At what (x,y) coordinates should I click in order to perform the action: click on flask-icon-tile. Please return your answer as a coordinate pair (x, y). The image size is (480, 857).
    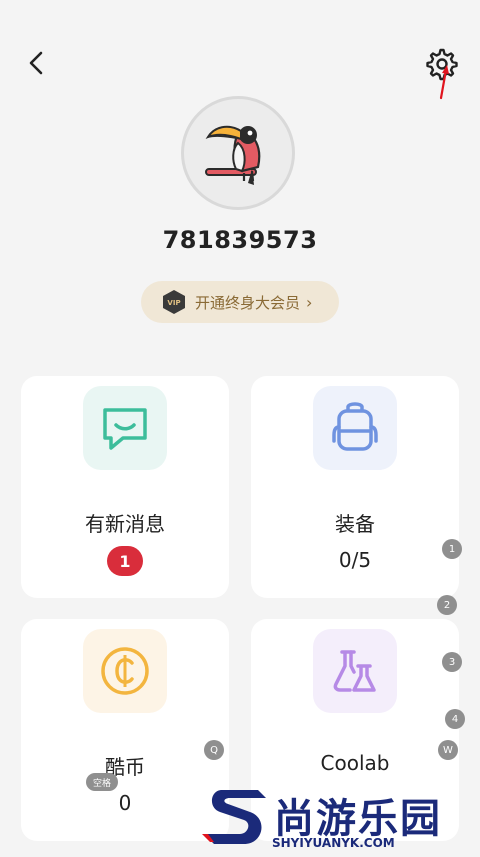
    Looking at the image, I should click on (355, 671).